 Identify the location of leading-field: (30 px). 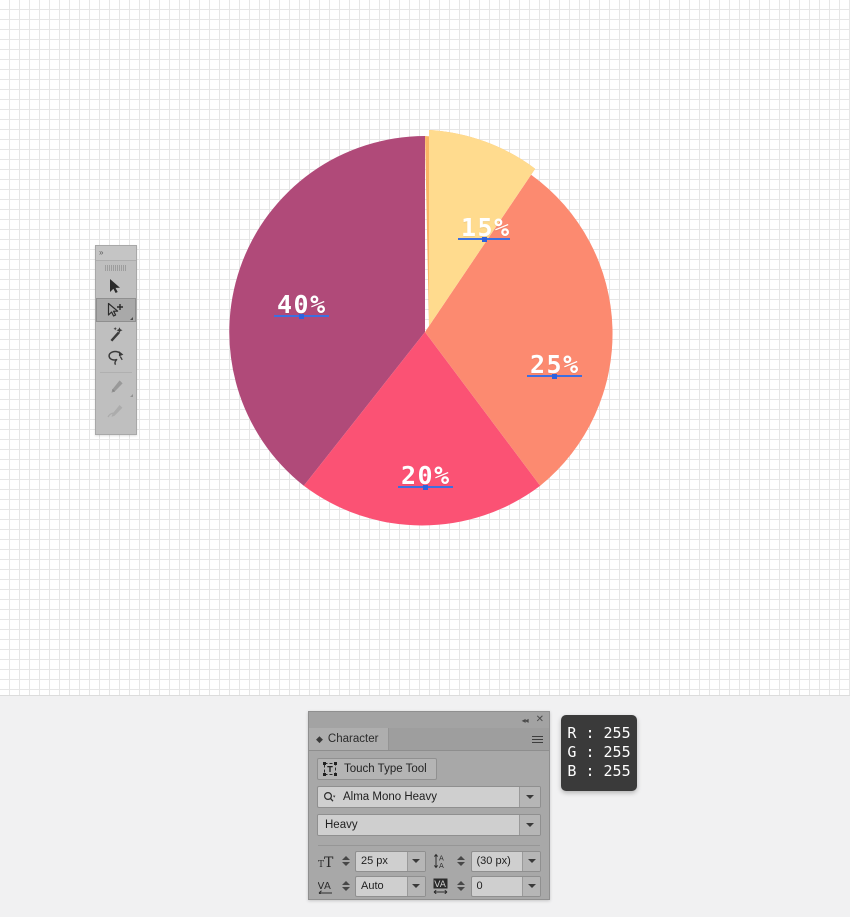
(505, 861).